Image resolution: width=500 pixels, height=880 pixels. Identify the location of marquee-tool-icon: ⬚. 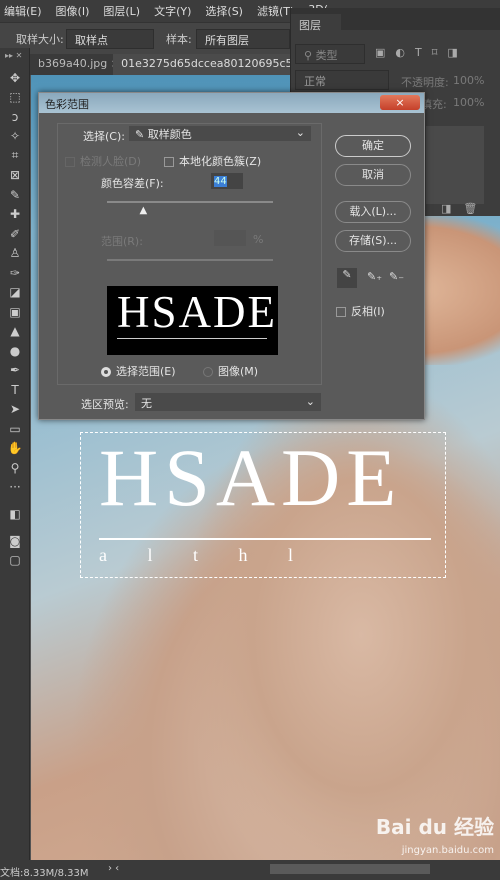
(15, 98).